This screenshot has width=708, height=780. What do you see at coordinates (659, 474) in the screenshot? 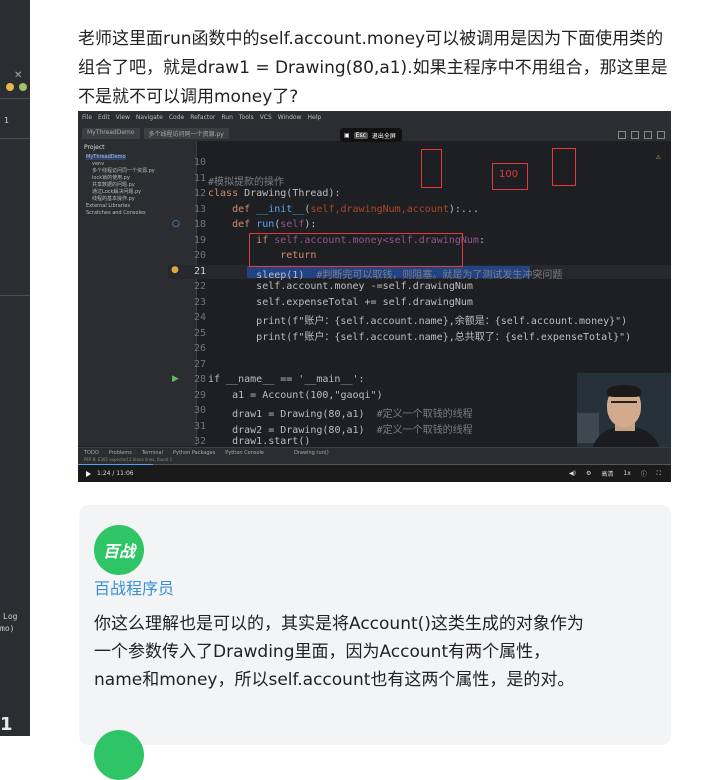
I see `fullscreen-icon: ⛶` at bounding box center [659, 474].